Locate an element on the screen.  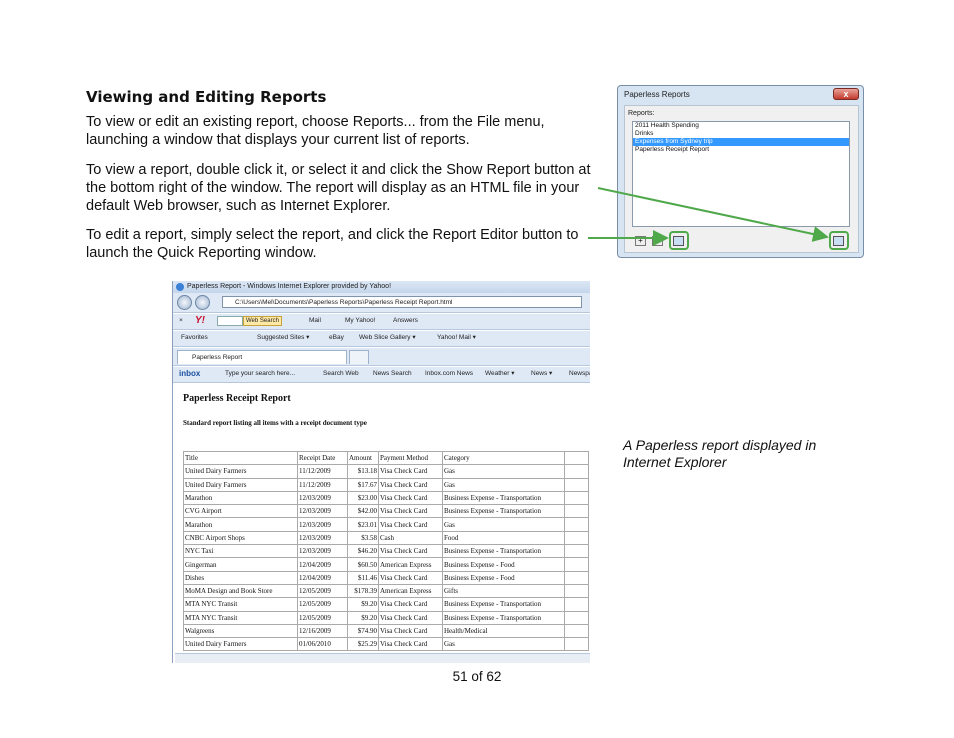
add-report-button: + is located at coordinates (640, 241).